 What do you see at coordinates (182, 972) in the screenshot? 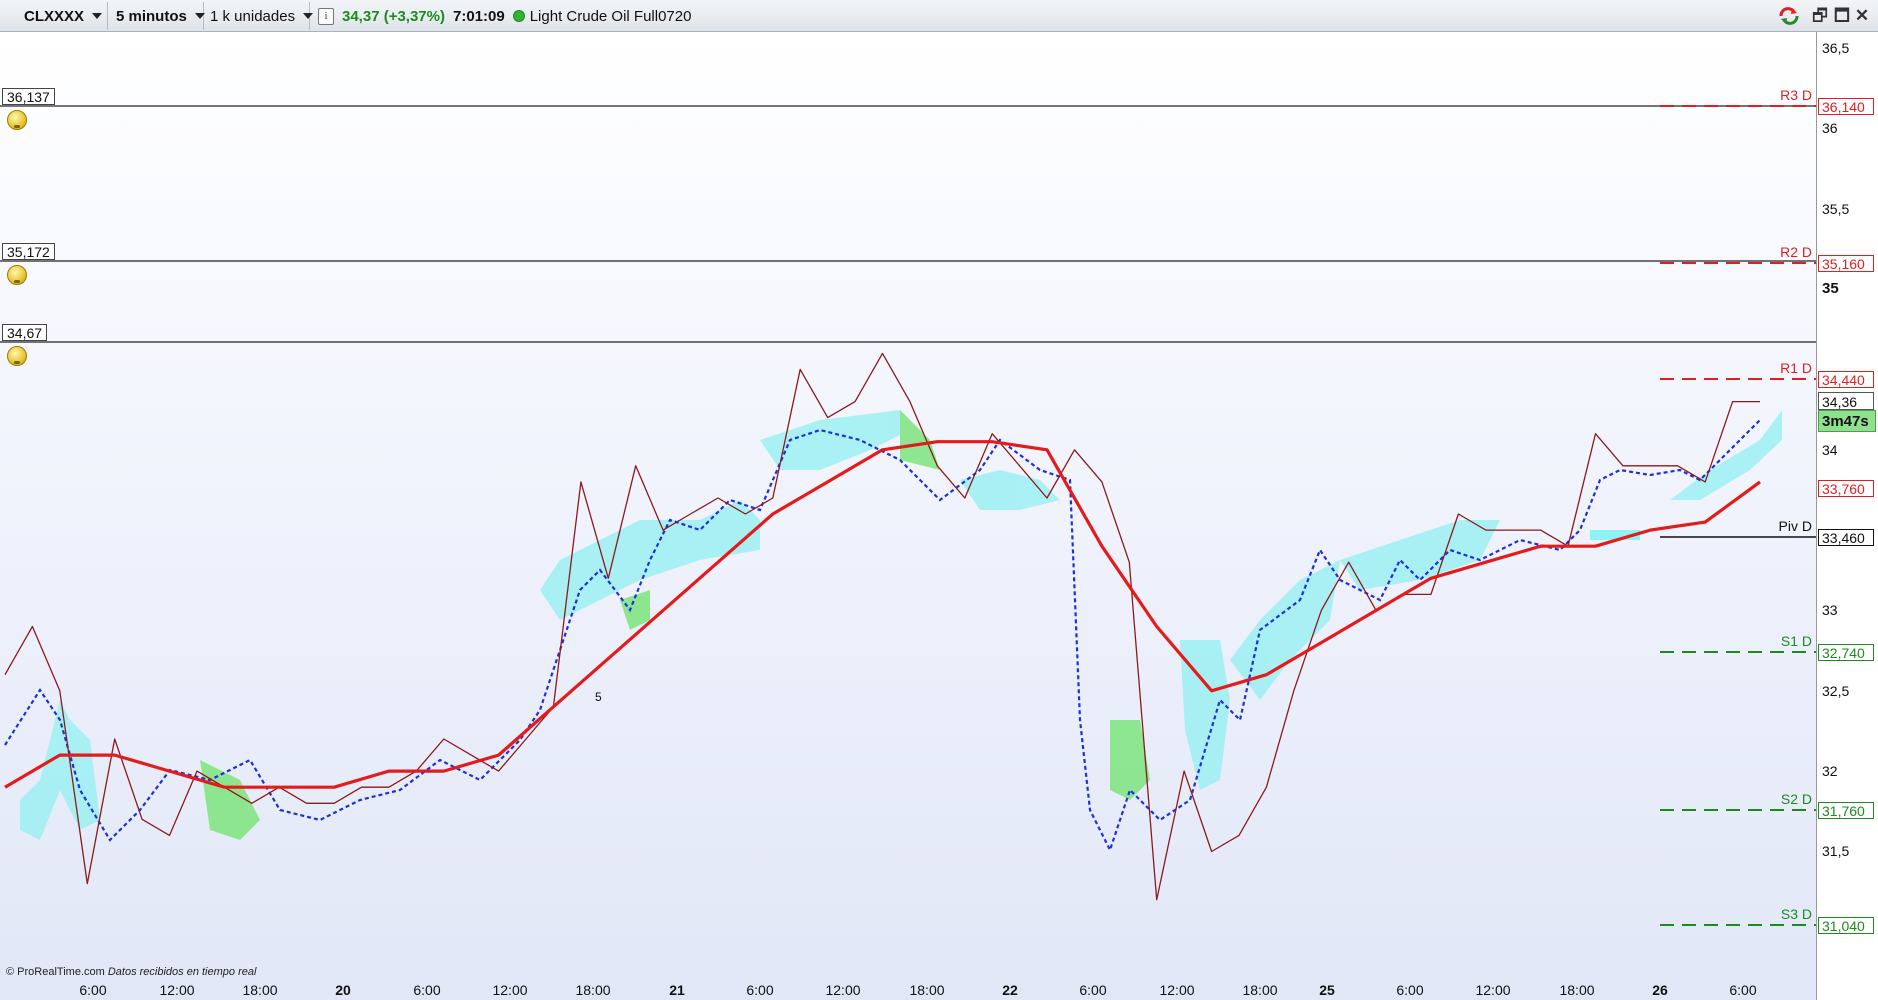
I see `realtime-note: Datos recibidos en tiempo real` at bounding box center [182, 972].